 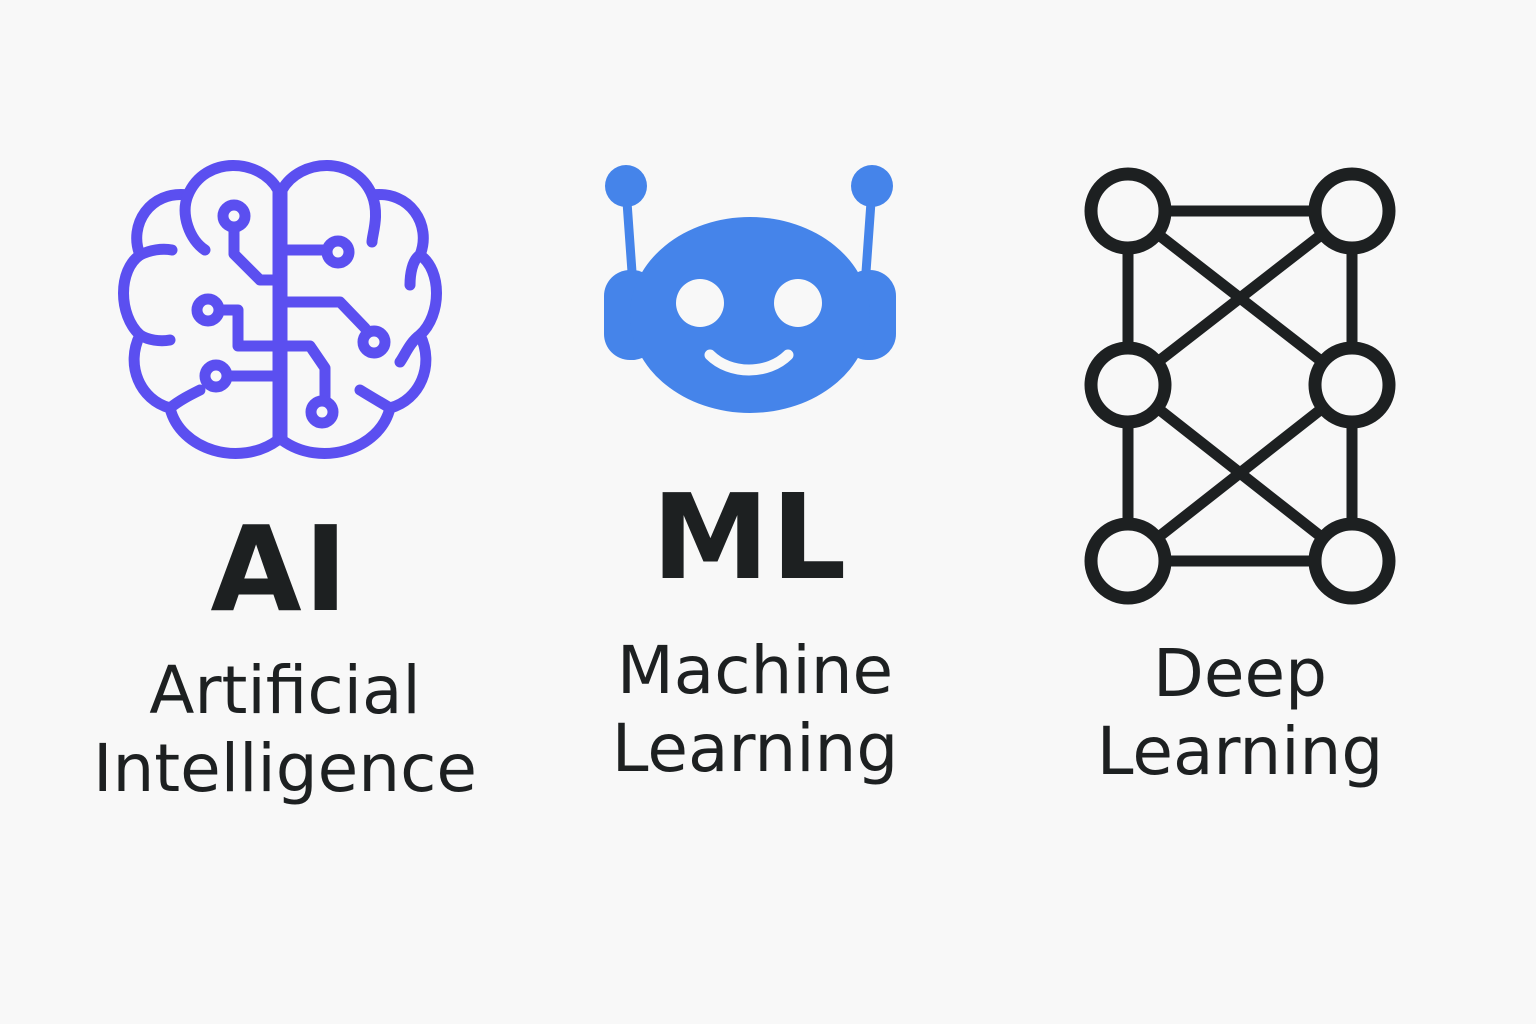 I want to click on ml-name-line-1: Machine, so click(x=755, y=670).